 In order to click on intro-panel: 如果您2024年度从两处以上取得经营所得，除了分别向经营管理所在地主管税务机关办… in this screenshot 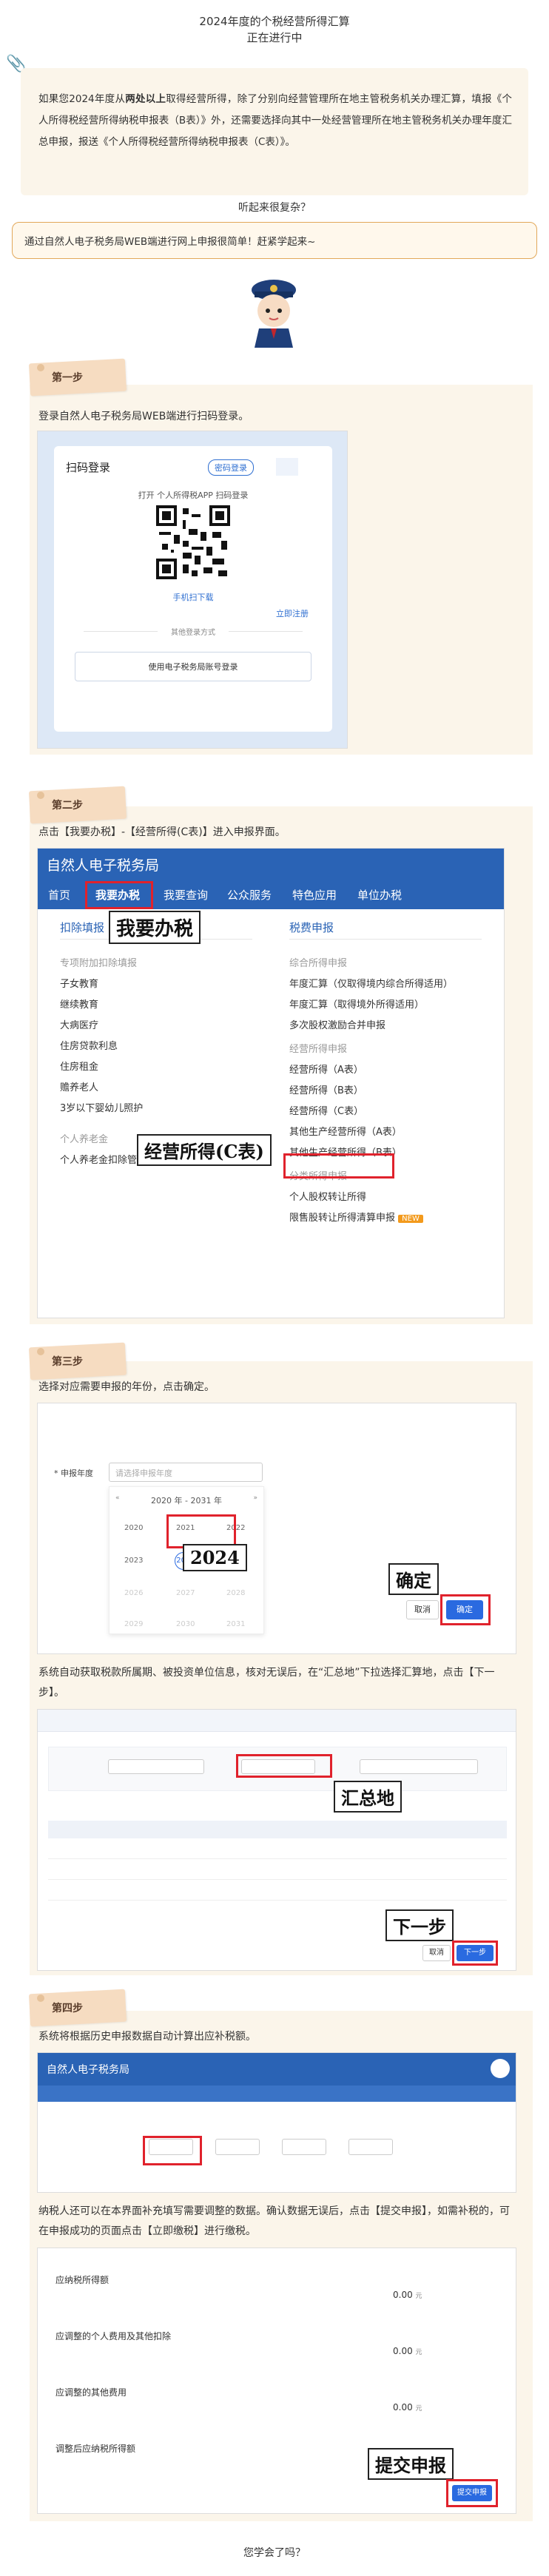, I will do `click(274, 131)`.